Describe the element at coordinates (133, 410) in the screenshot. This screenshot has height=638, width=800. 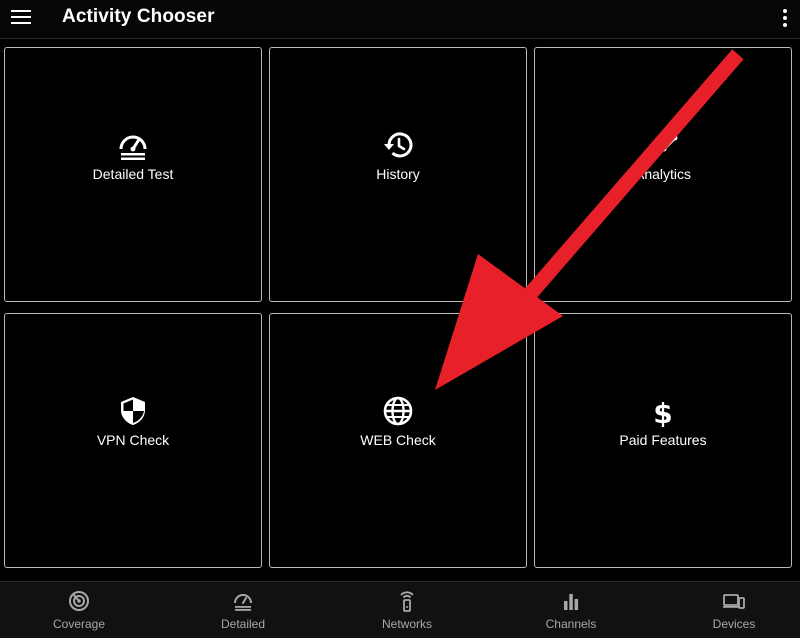
I see `shield-icon` at that location.